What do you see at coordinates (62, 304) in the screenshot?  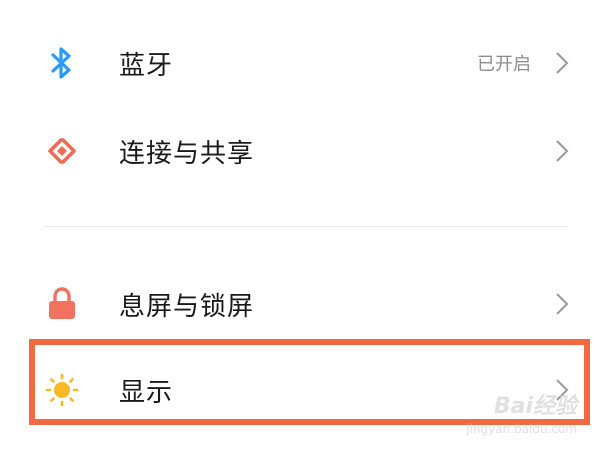 I see `lock-icon` at bounding box center [62, 304].